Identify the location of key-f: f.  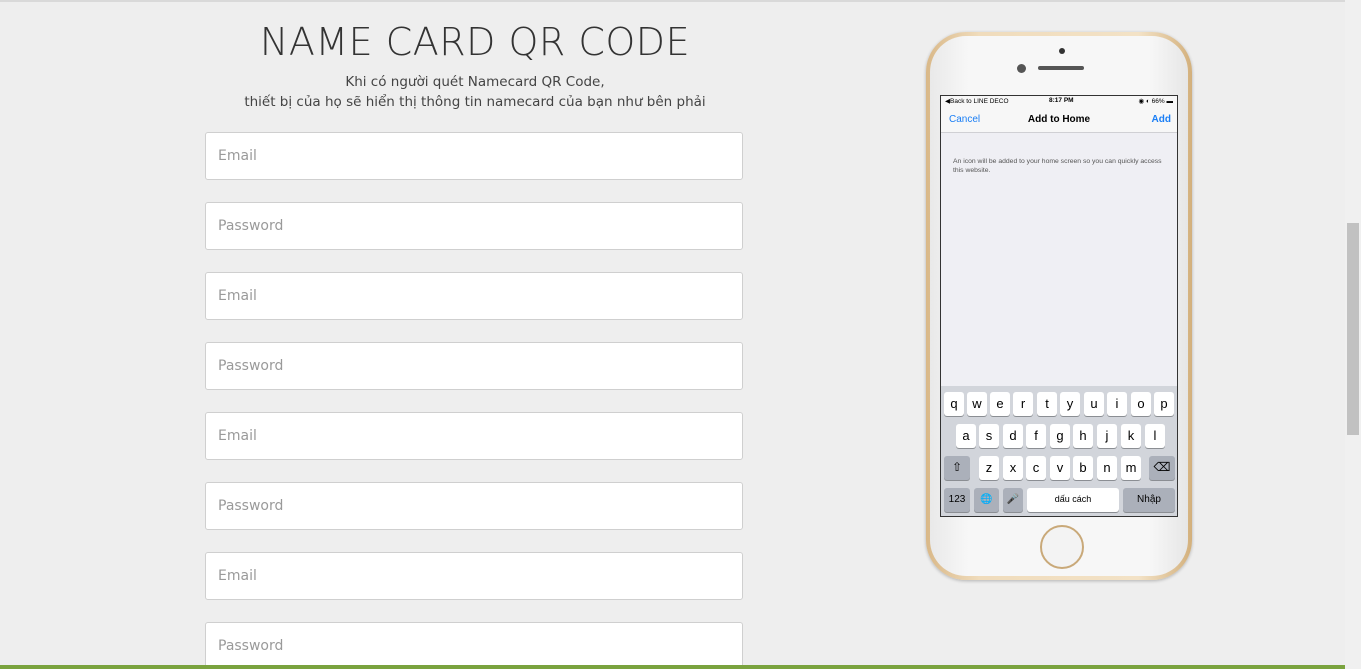
(1036, 436).